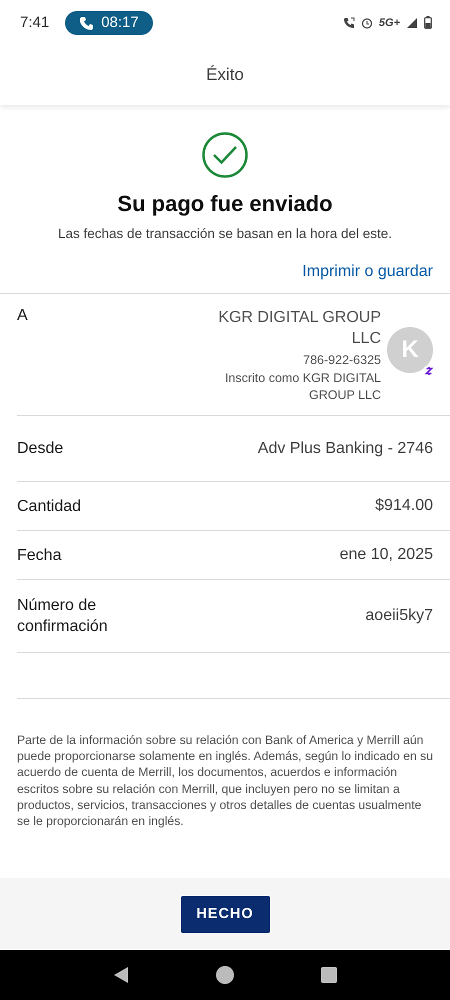  I want to click on detail-label: A, so click(22, 316).